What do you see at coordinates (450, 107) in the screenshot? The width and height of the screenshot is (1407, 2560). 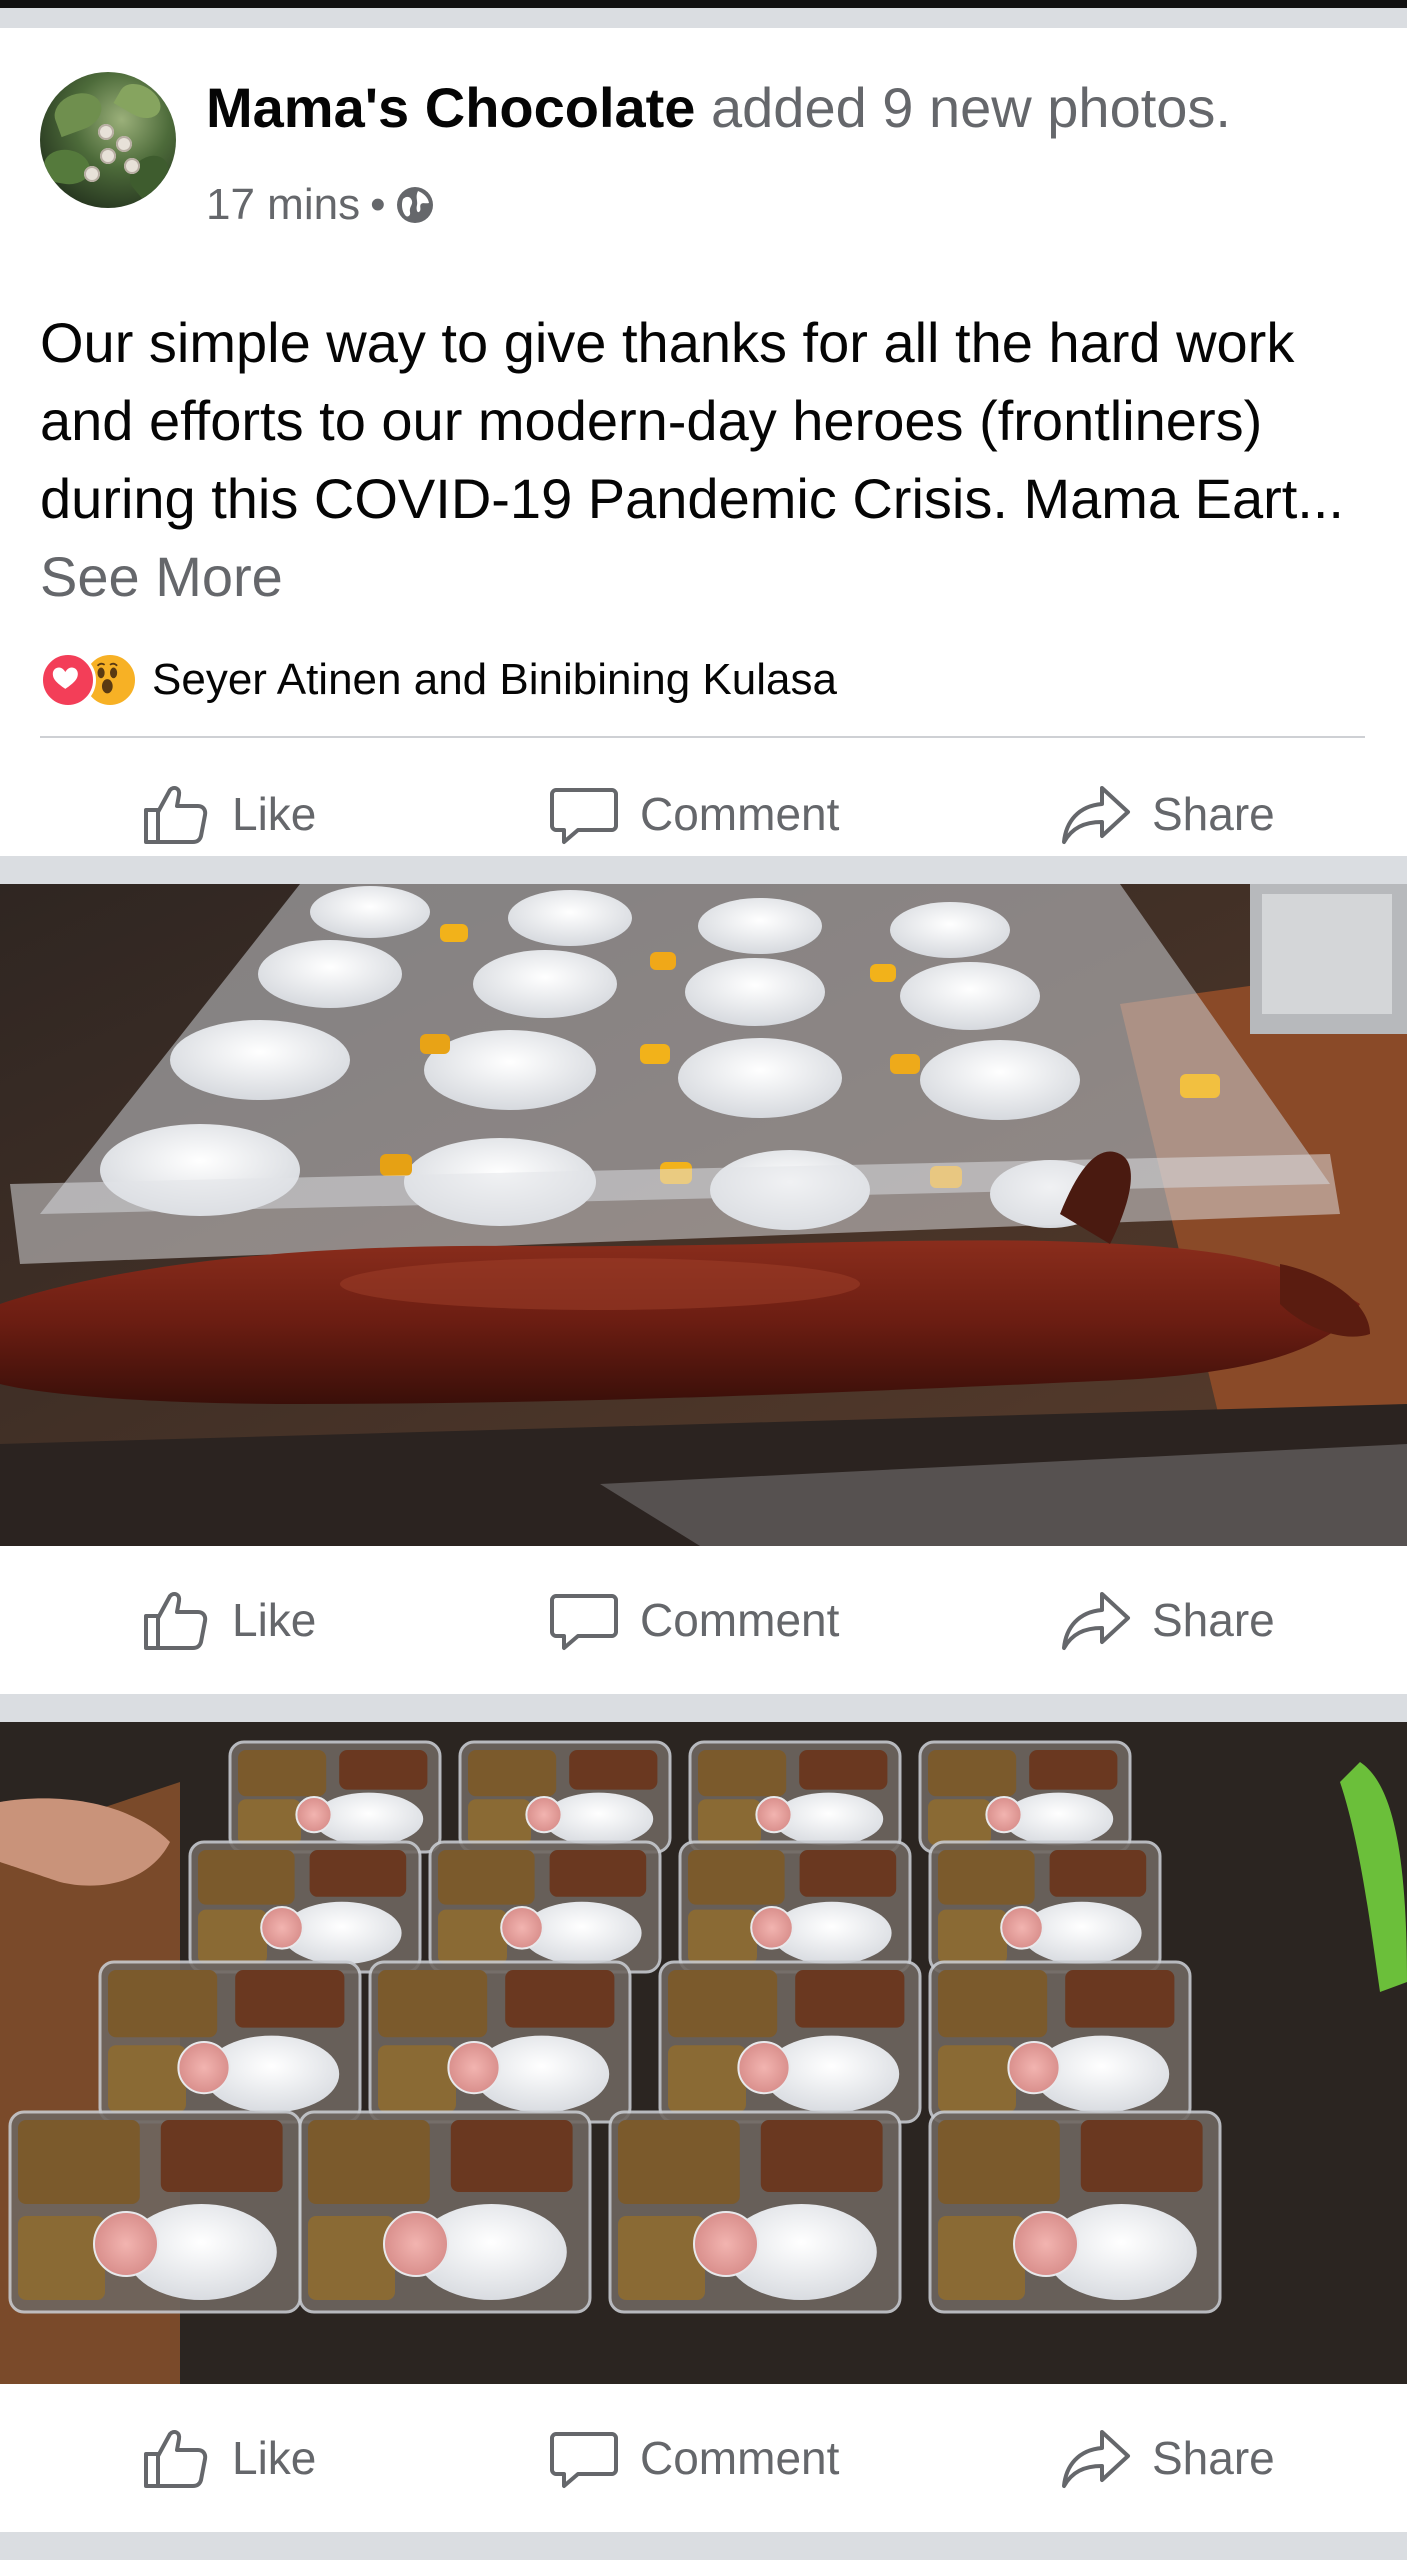 I see `page-name-link: Mama's Chocolate` at bounding box center [450, 107].